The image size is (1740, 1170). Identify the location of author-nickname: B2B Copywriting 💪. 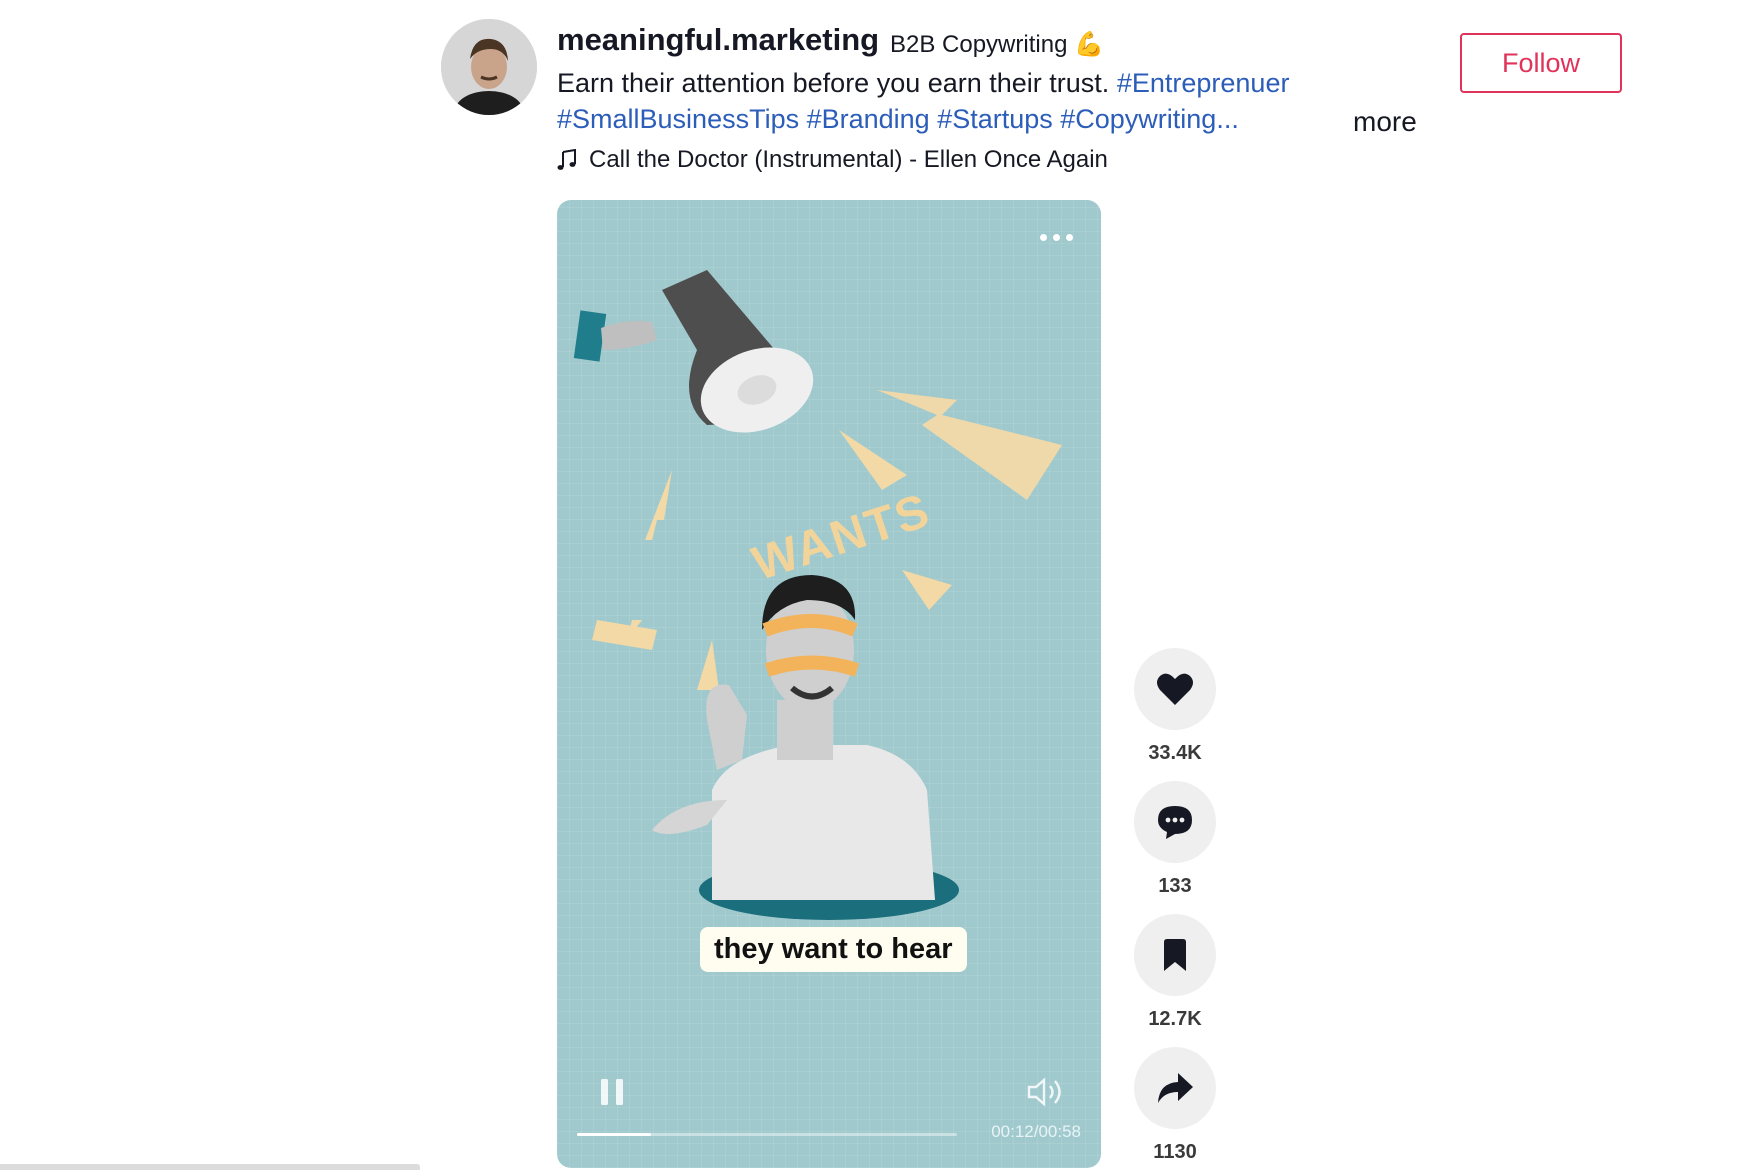
(997, 44).